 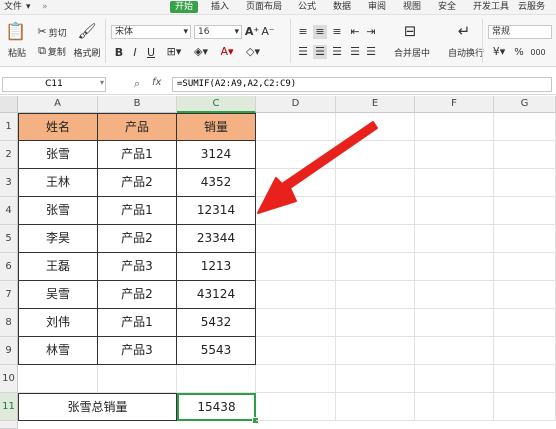 I want to click on arrow-icon, so click(x=317, y=167).